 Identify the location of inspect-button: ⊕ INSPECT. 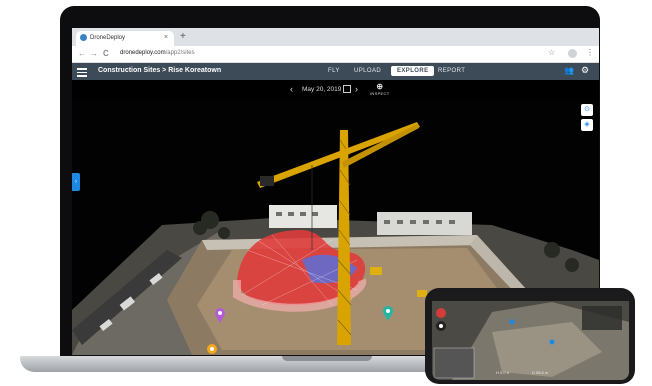
(379, 89).